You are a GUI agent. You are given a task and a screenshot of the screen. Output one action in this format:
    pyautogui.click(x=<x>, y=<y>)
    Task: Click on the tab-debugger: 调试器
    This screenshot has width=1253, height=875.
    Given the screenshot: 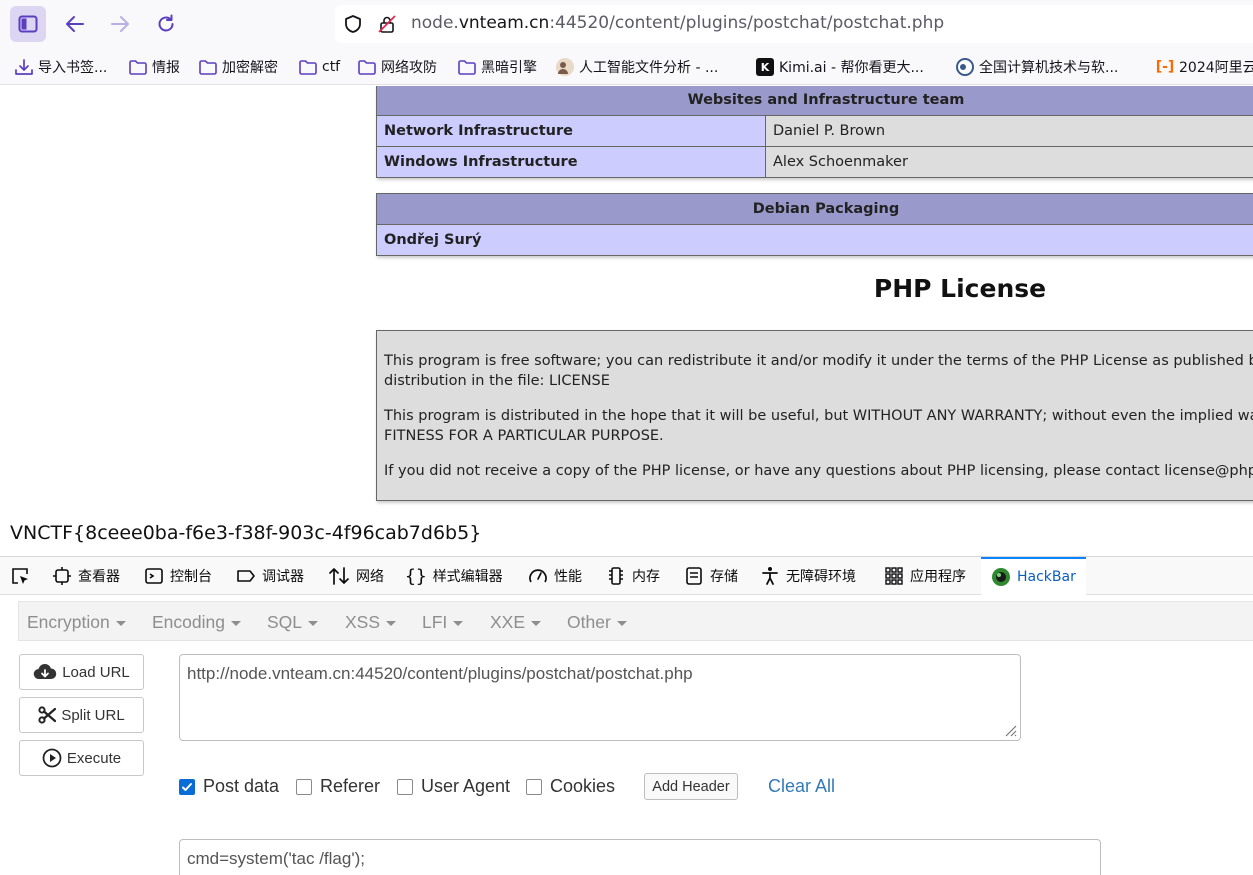 What is the action you would take?
    pyautogui.click(x=270, y=576)
    